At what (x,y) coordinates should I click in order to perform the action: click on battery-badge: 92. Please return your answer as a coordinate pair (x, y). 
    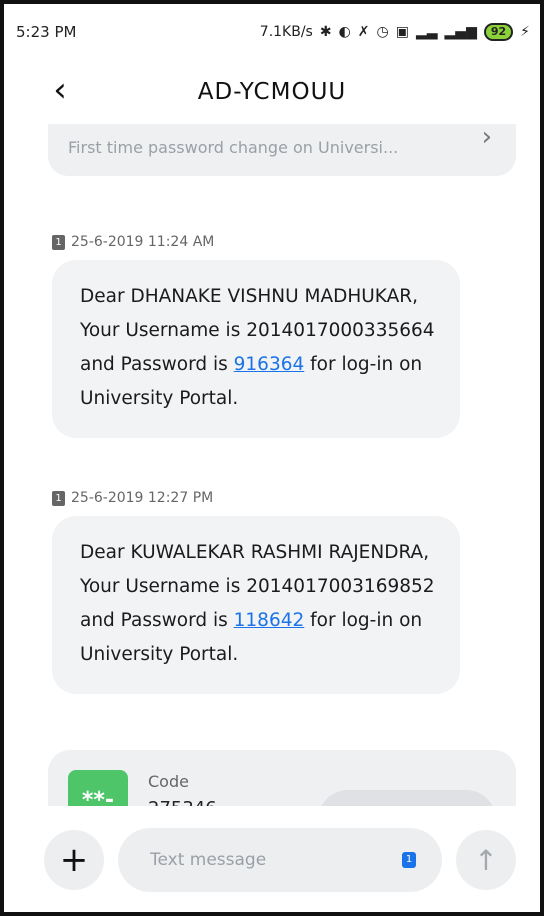
    Looking at the image, I should click on (498, 32).